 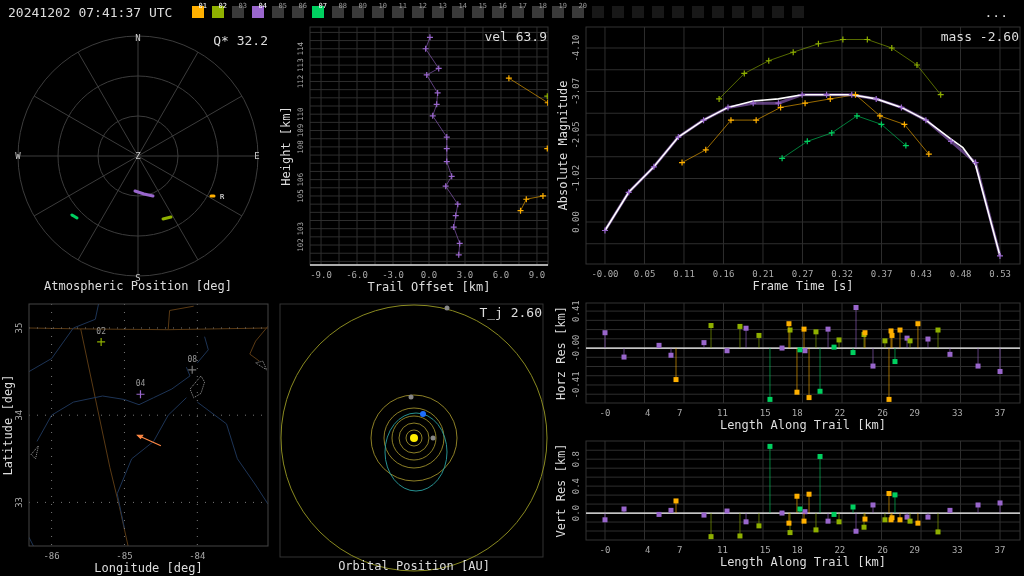 What do you see at coordinates (8, 425) in the screenshot?
I see `axis-title: Latitude [deg]` at bounding box center [8, 425].